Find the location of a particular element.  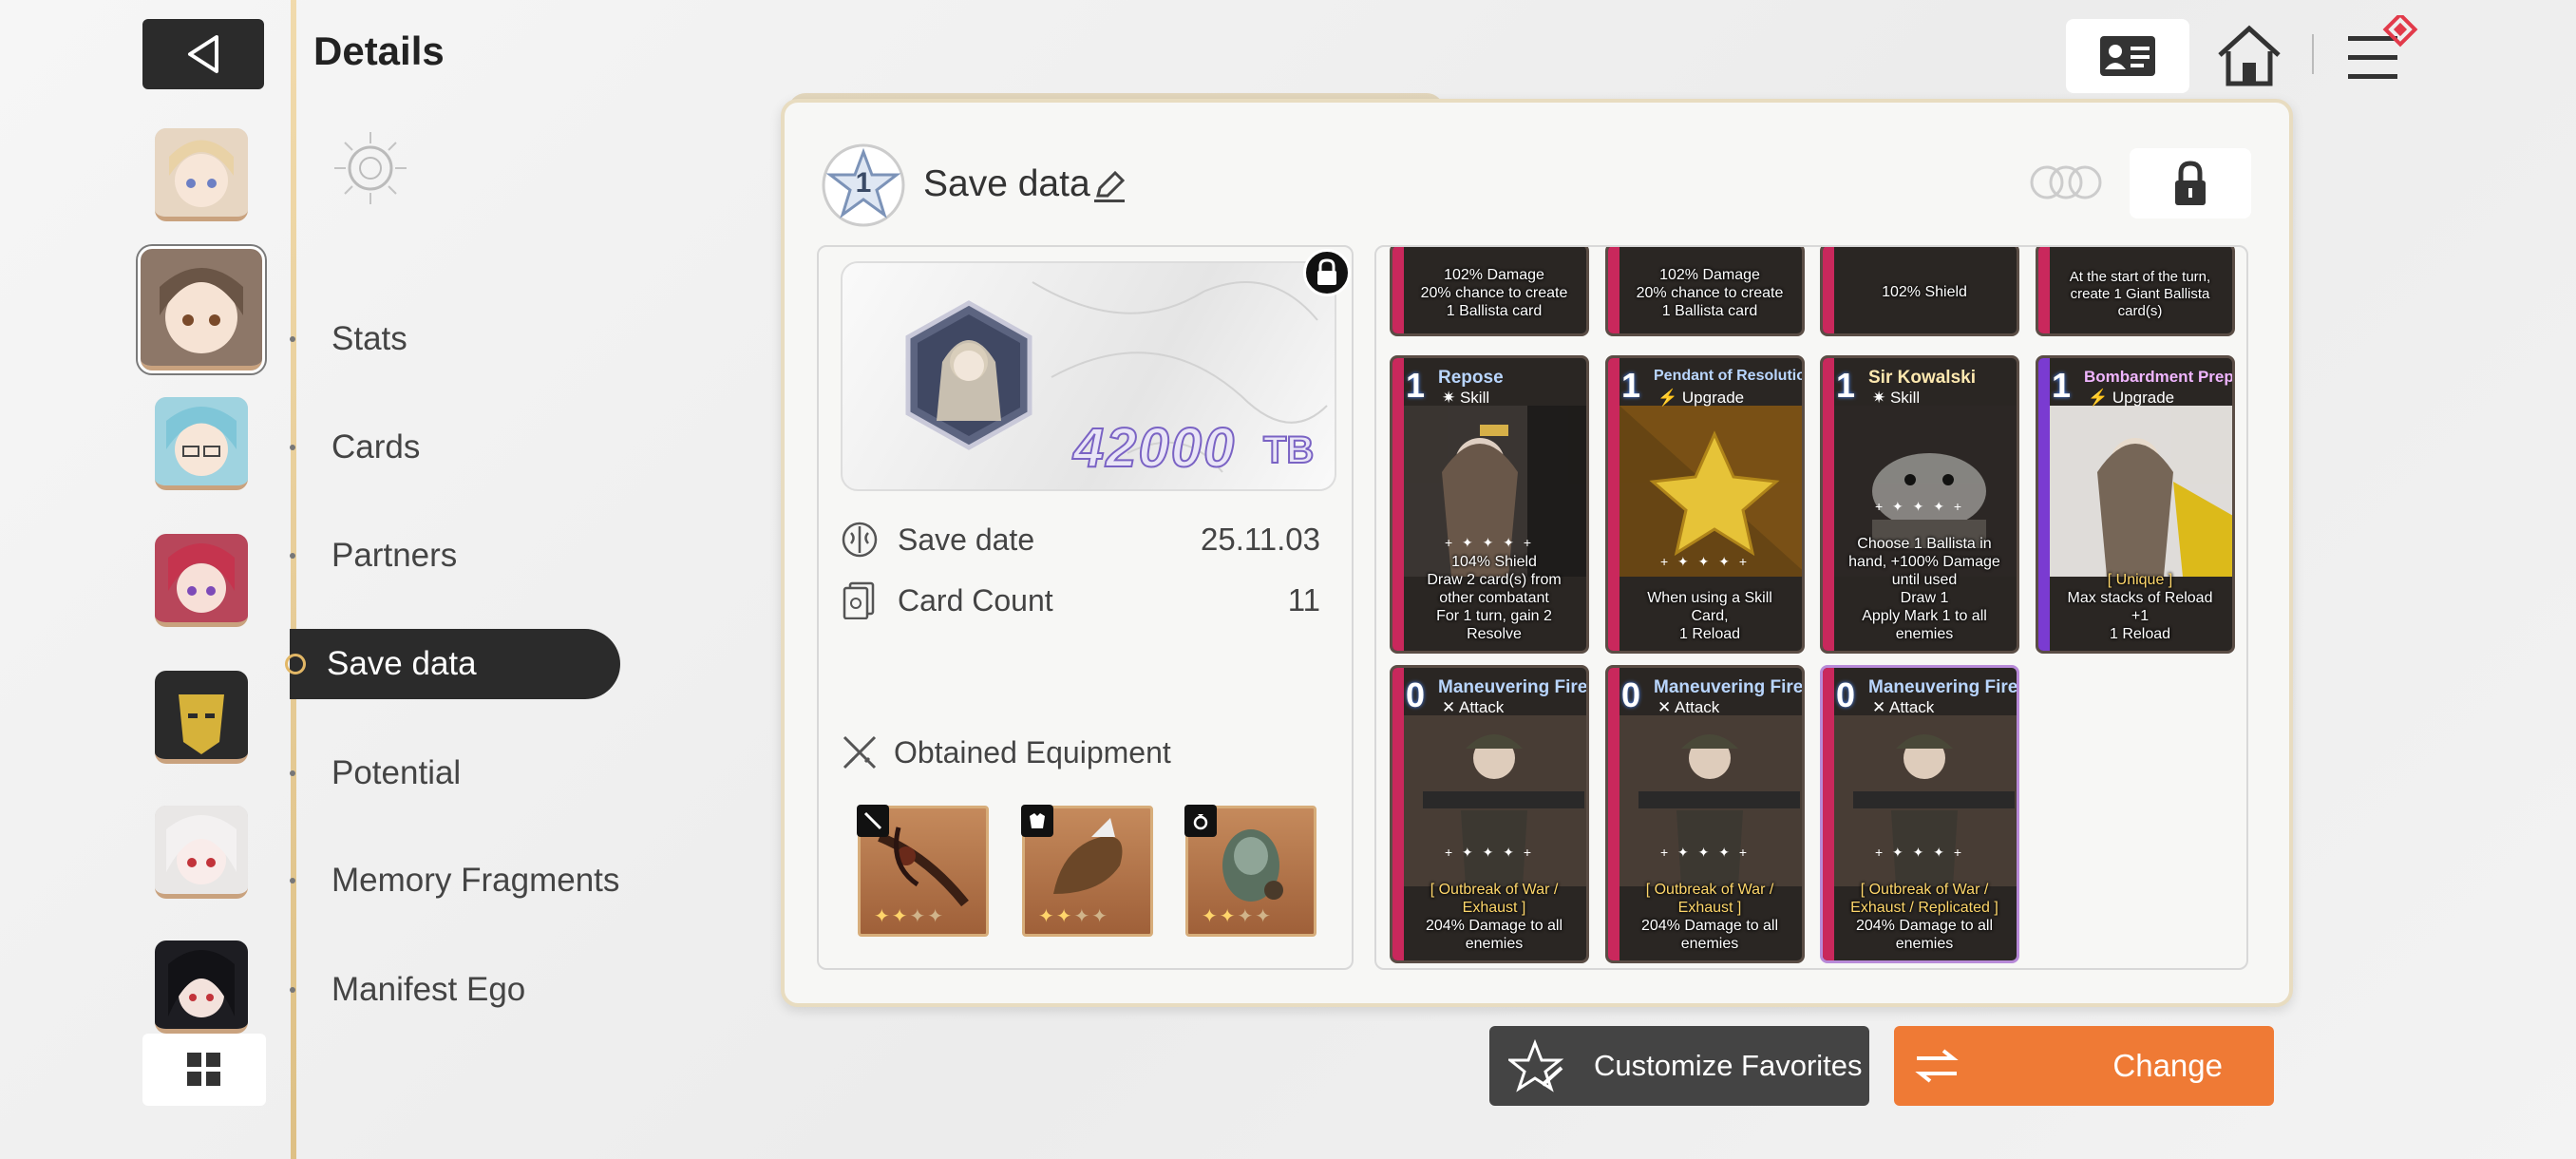

swap-icon is located at coordinates (1937, 1066).